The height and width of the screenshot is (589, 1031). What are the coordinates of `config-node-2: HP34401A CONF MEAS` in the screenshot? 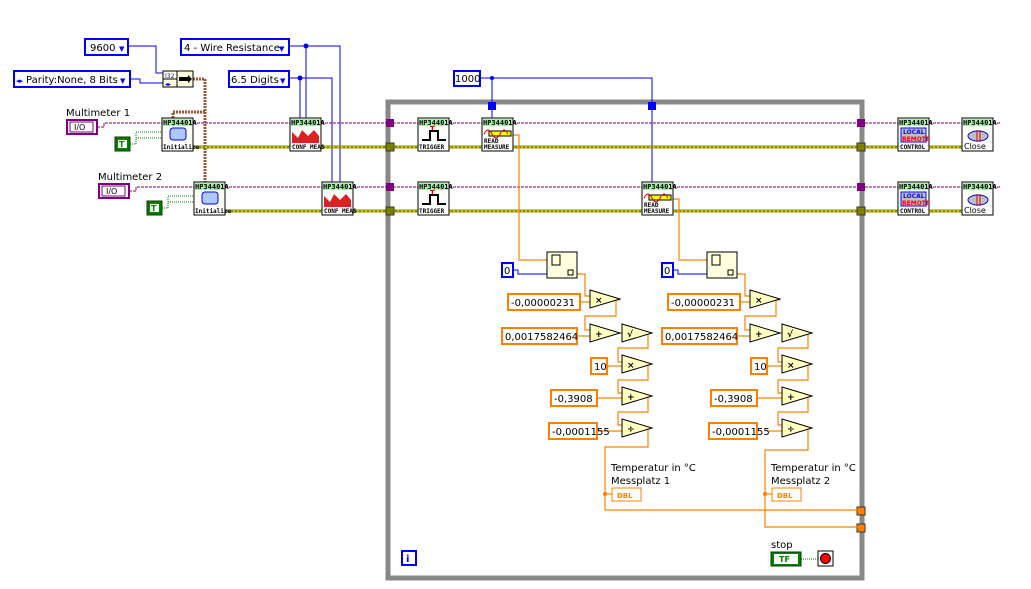 It's located at (339, 198).